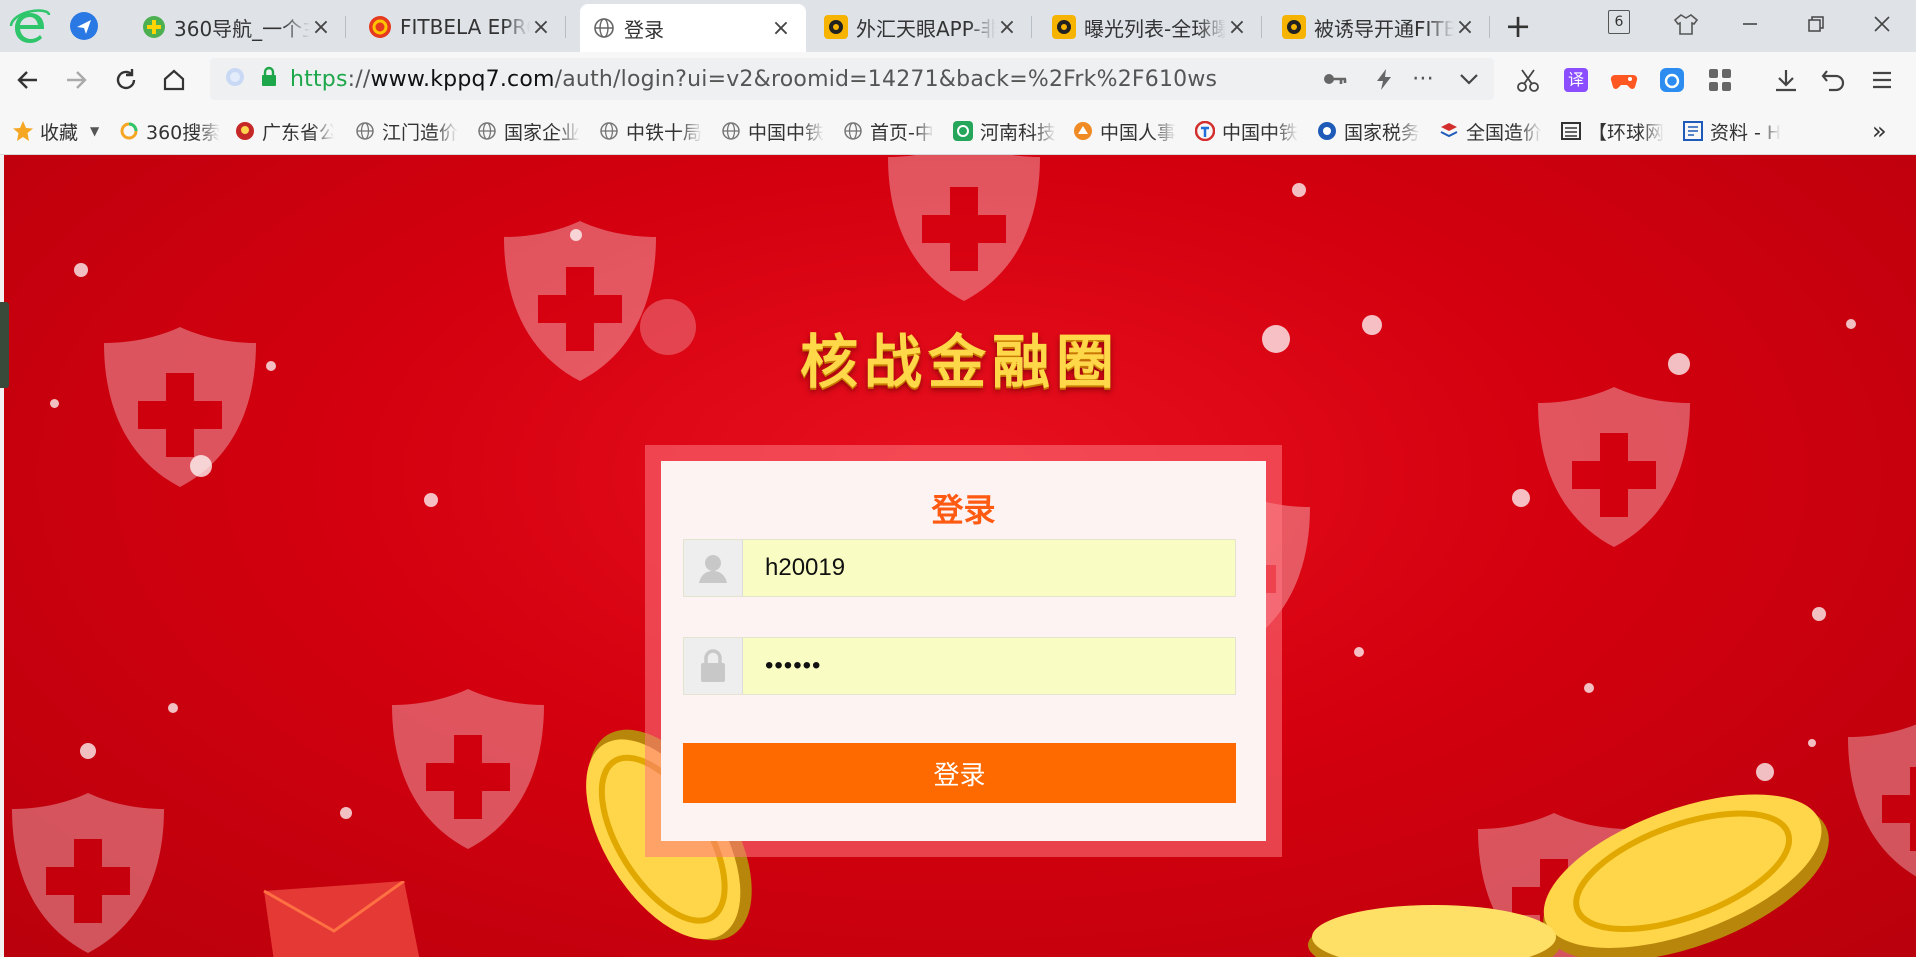  What do you see at coordinates (1879, 131) in the screenshot?
I see `more-bookmarks-button: »` at bounding box center [1879, 131].